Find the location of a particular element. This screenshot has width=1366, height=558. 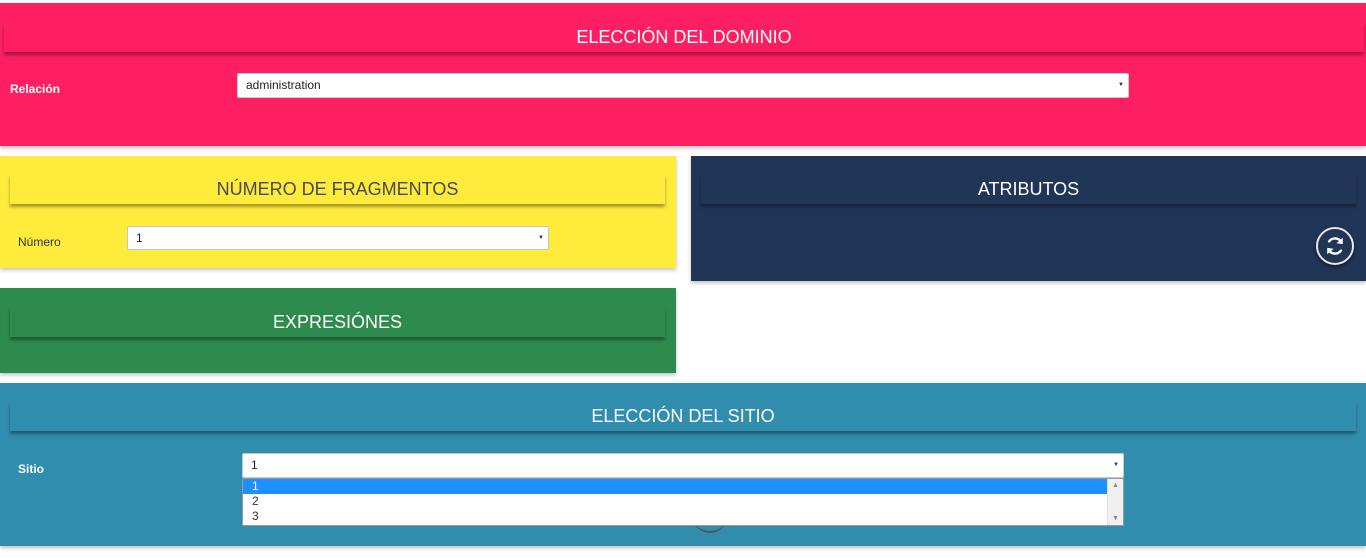

refresh-button is located at coordinates (1335, 246).